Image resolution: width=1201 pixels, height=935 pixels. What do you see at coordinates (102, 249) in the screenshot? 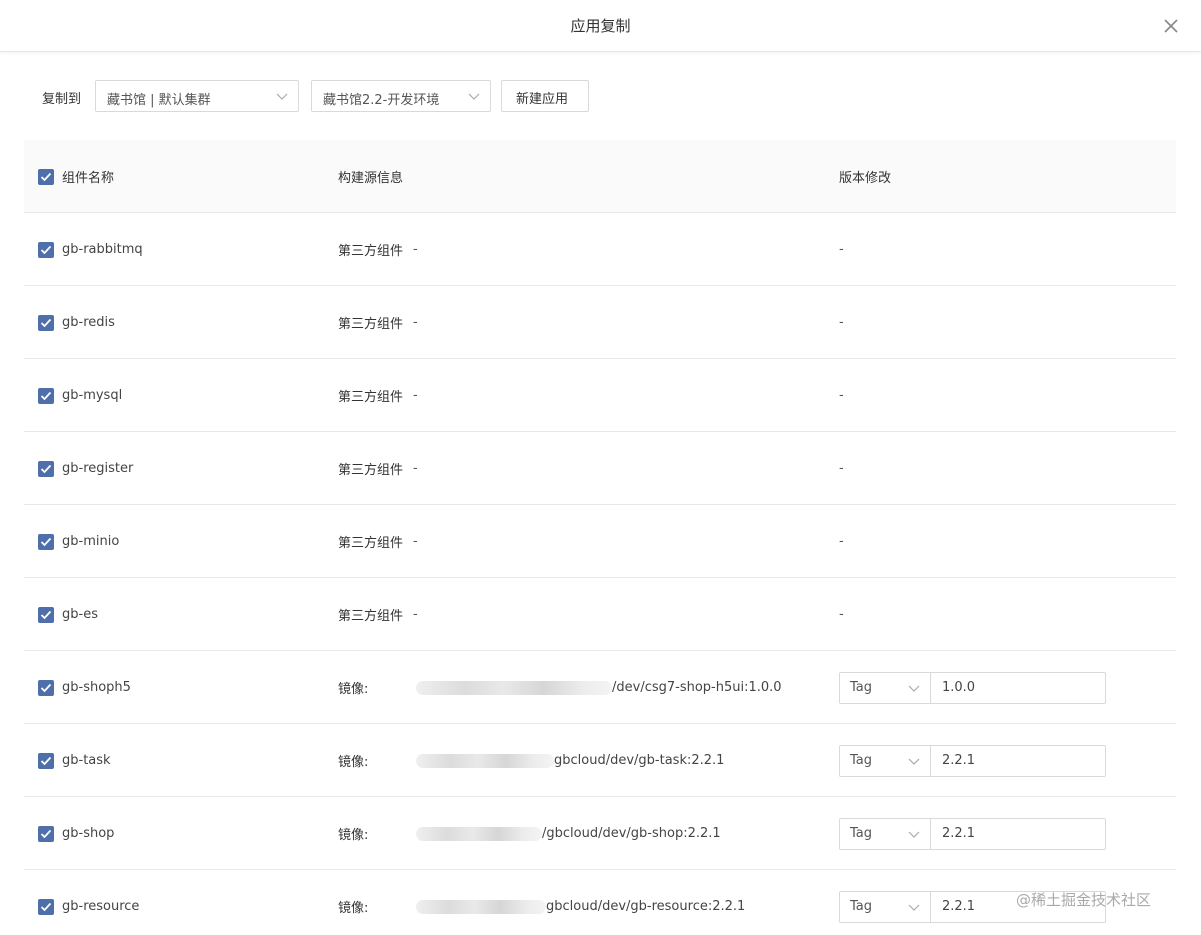
I see `component-name: gb-rabbitmq` at bounding box center [102, 249].